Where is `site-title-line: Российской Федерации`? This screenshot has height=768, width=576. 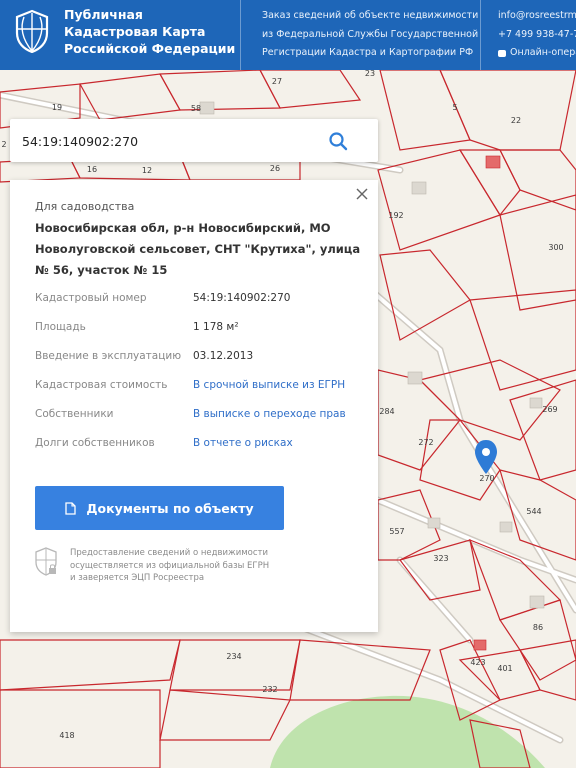
site-title-line: Российской Федерации is located at coordinates (150, 48).